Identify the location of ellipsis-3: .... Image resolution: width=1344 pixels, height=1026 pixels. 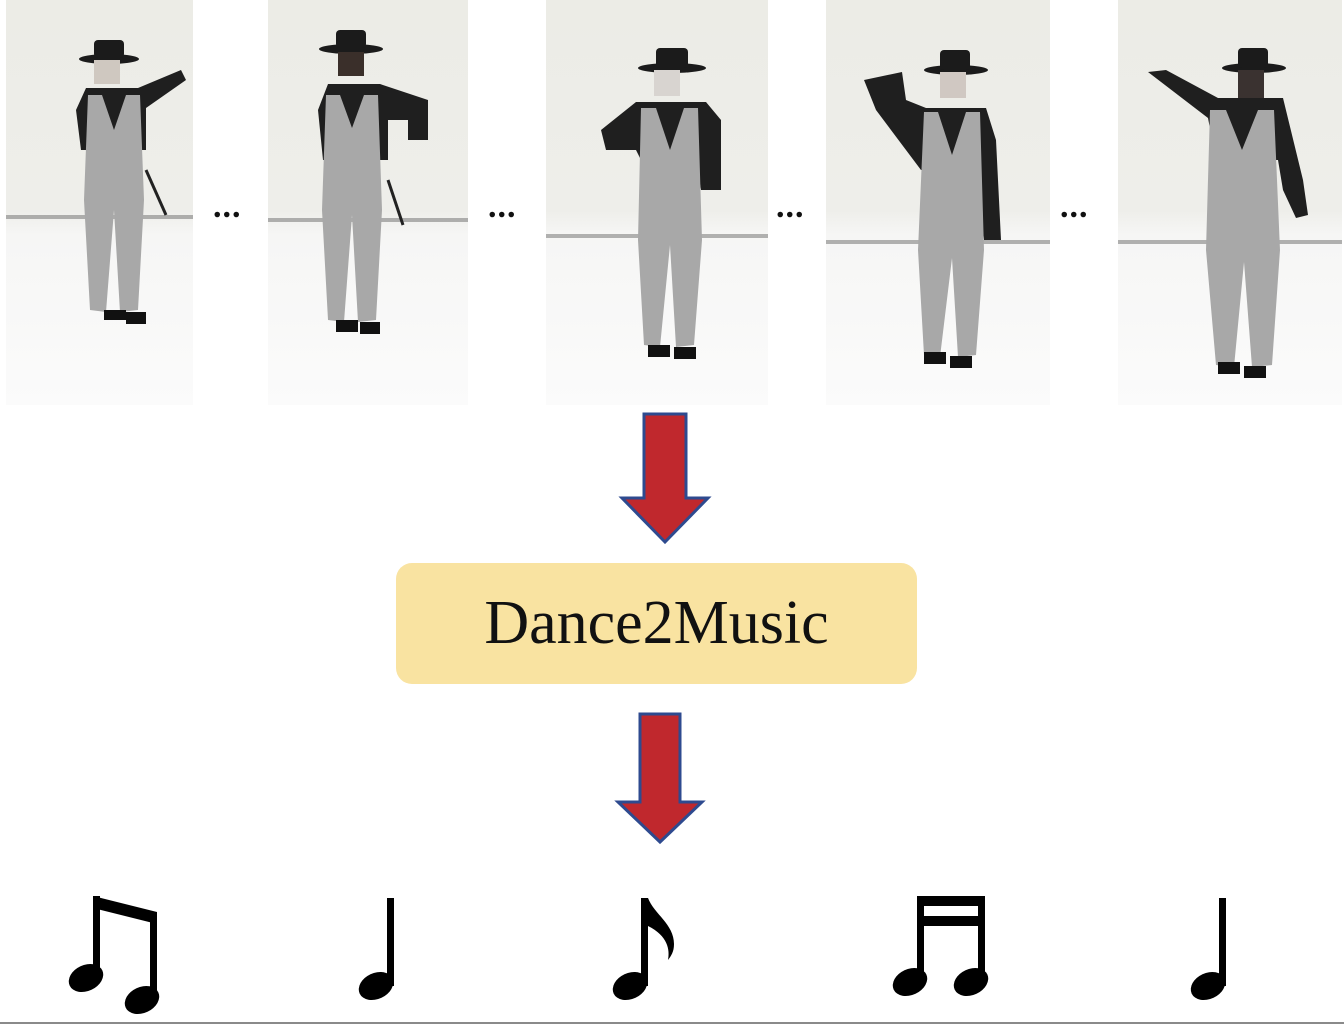
(790, 206).